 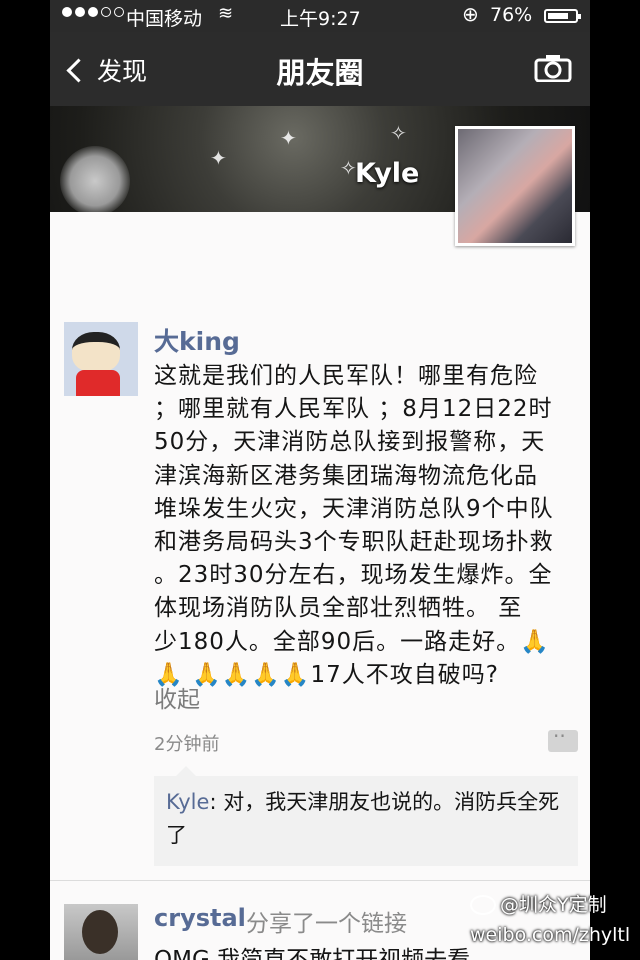 What do you see at coordinates (197, 340) in the screenshot?
I see `post-author-name: 大king` at bounding box center [197, 340].